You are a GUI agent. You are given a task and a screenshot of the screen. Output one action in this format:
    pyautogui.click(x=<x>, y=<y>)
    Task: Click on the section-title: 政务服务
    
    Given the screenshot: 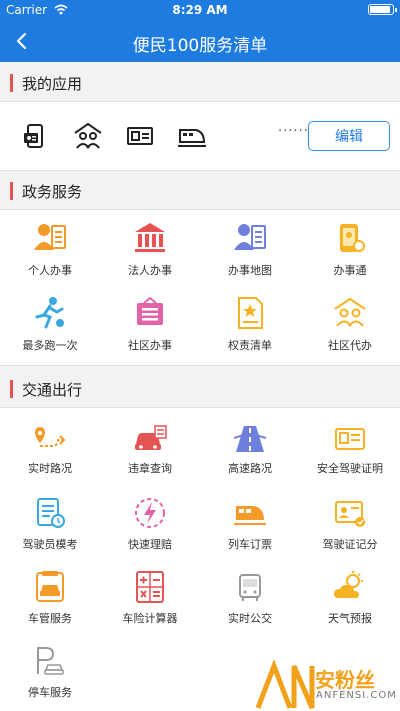 What is the action you would take?
    pyautogui.click(x=52, y=192)
    